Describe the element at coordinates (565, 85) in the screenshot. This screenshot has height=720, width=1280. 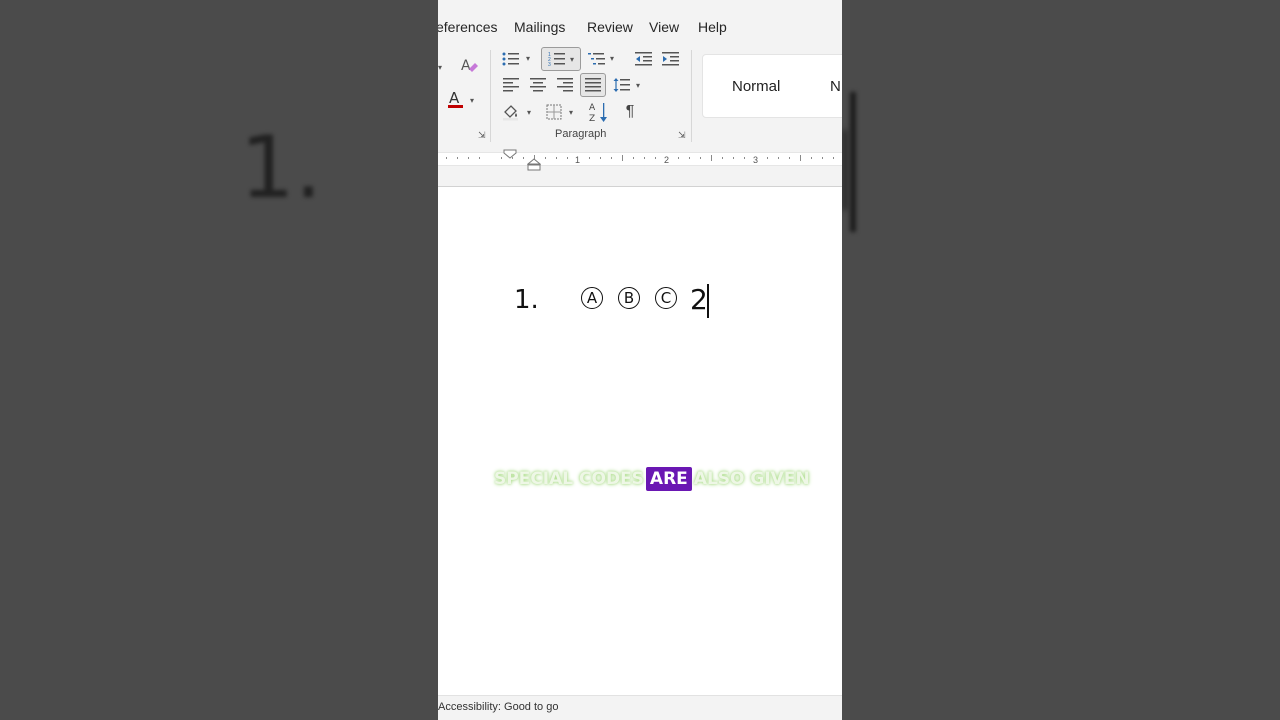
I see `align-right-icon` at that location.